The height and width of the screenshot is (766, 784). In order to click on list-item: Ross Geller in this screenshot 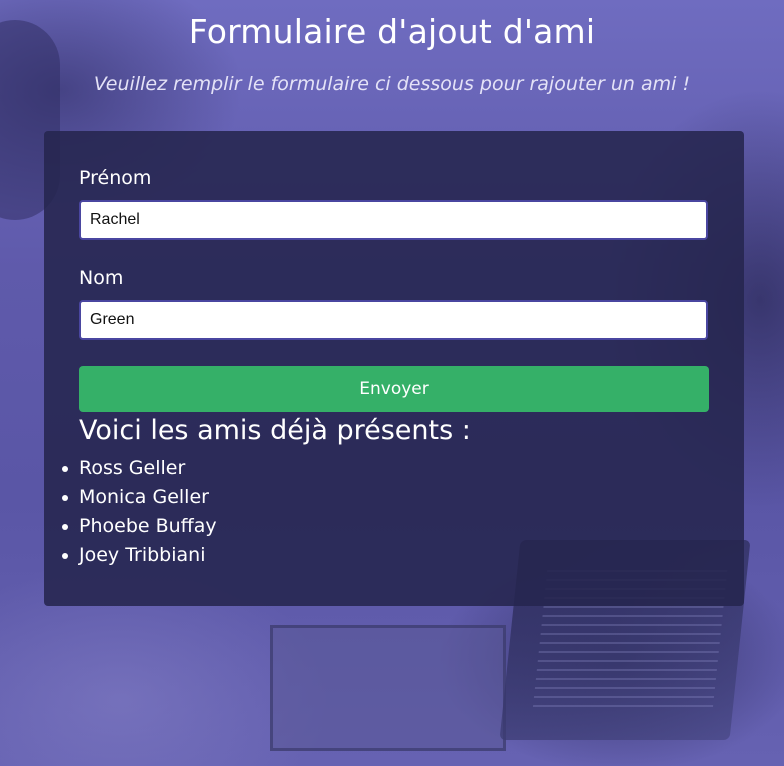, I will do `click(139, 468)`.